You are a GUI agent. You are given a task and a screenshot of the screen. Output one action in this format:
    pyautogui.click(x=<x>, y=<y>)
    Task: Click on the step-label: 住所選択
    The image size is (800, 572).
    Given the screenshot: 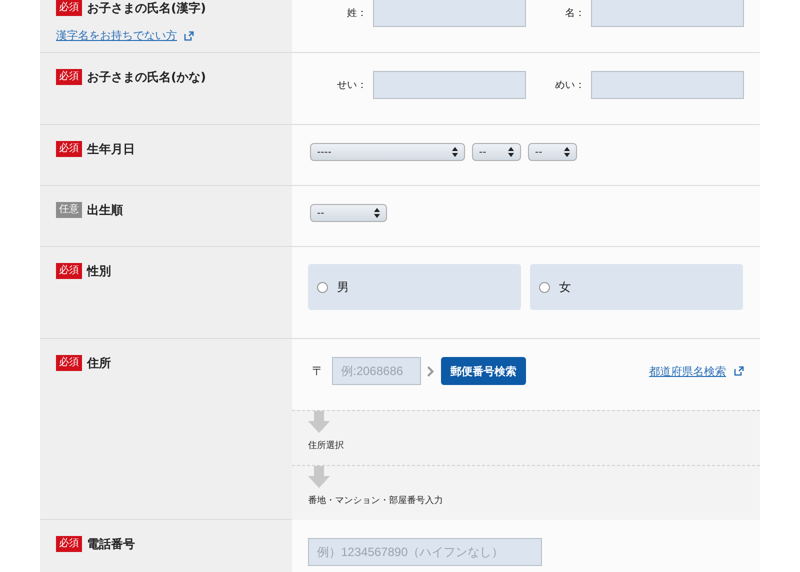 What is the action you would take?
    pyautogui.click(x=326, y=446)
    